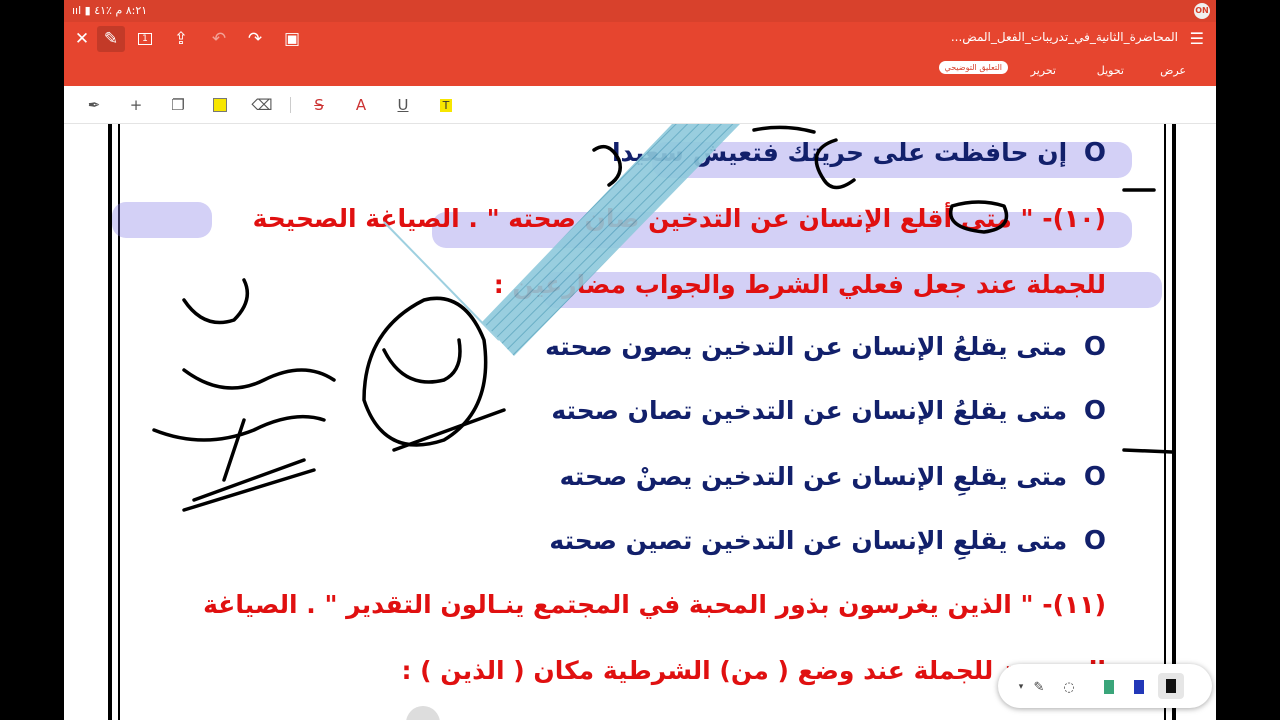 This screenshot has height=720, width=1280. Describe the element at coordinates (255, 39) in the screenshot. I see `redo-icon: ↷` at that location.